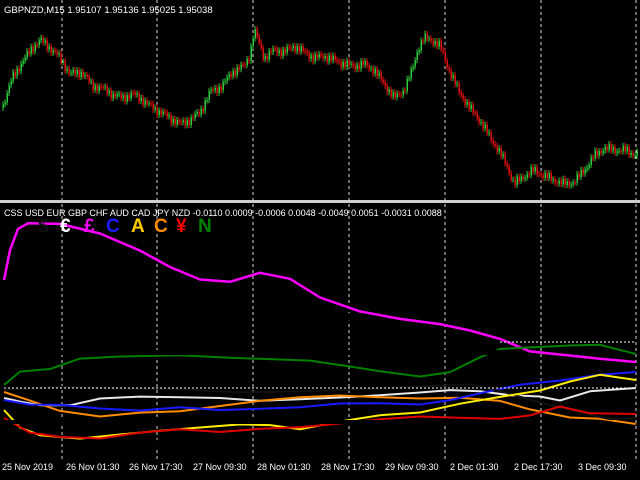 Image resolution: width=640 pixels, height=480 pixels. I want to click on time-label: 29 Nov 09:30, so click(412, 467).